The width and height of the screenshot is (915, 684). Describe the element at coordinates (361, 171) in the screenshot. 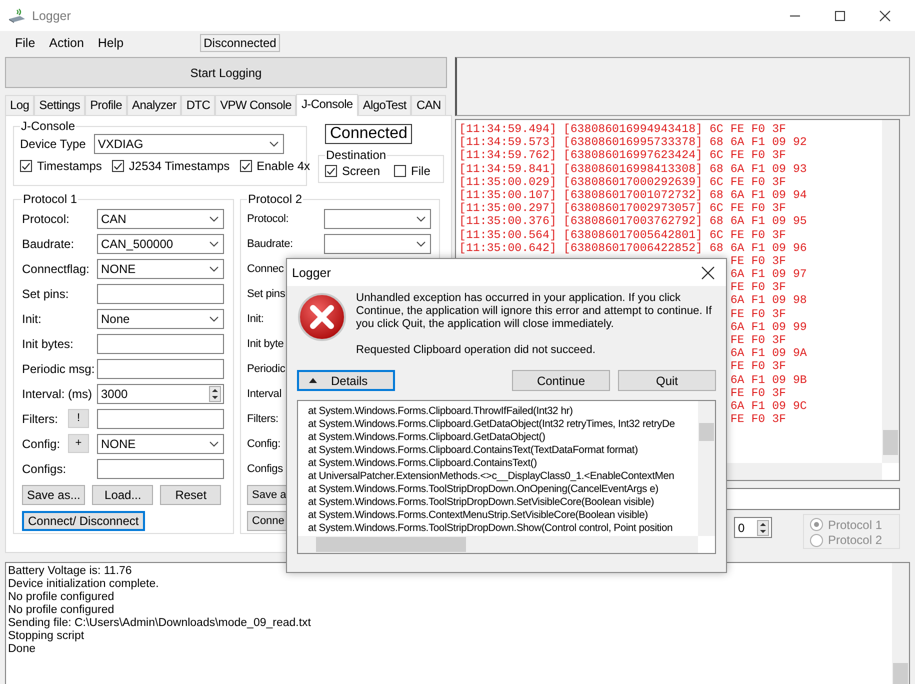

I see `checkbox-label: Screen` at that location.